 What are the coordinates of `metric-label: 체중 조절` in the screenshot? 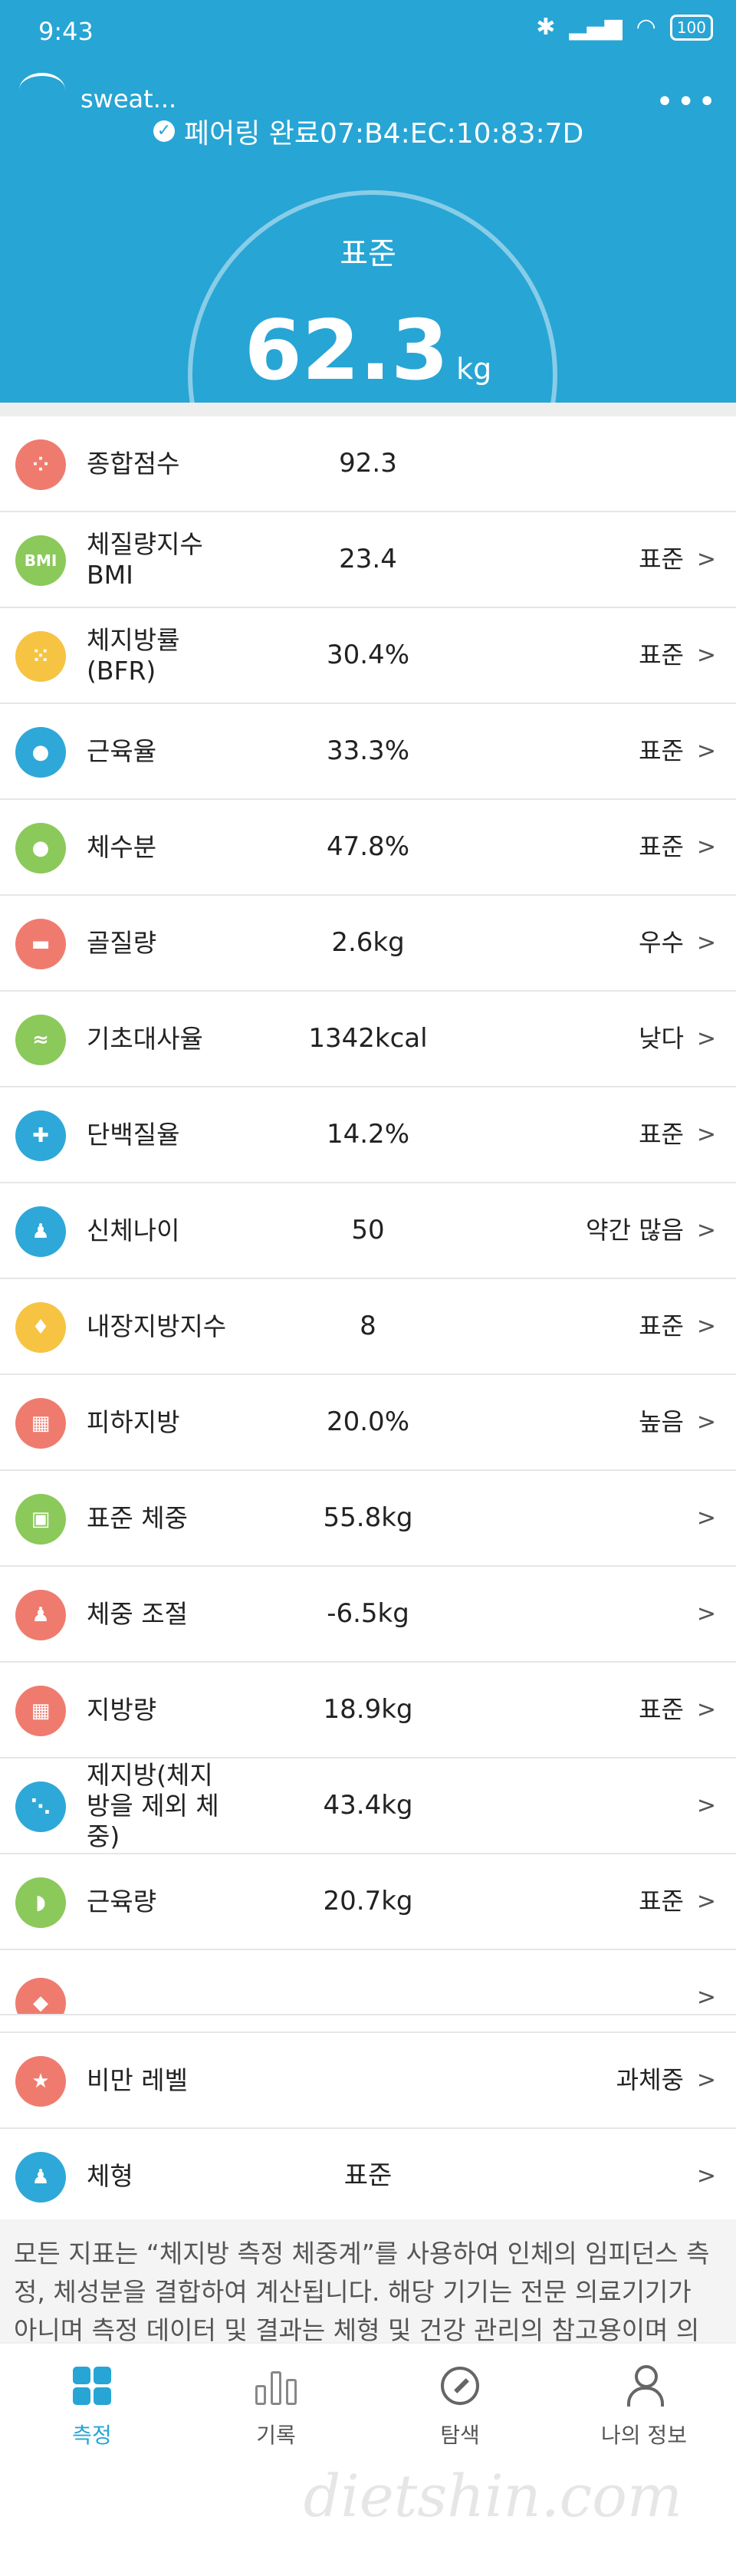 It's located at (138, 1613).